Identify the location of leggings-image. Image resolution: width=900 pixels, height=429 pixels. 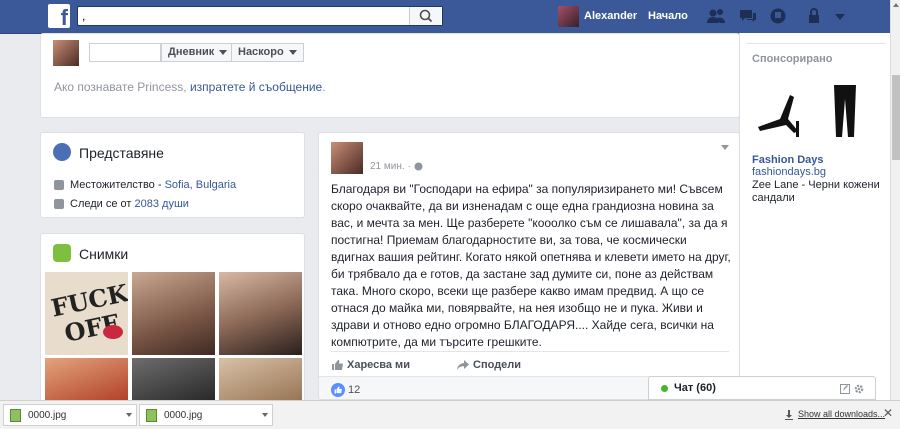
(845, 111).